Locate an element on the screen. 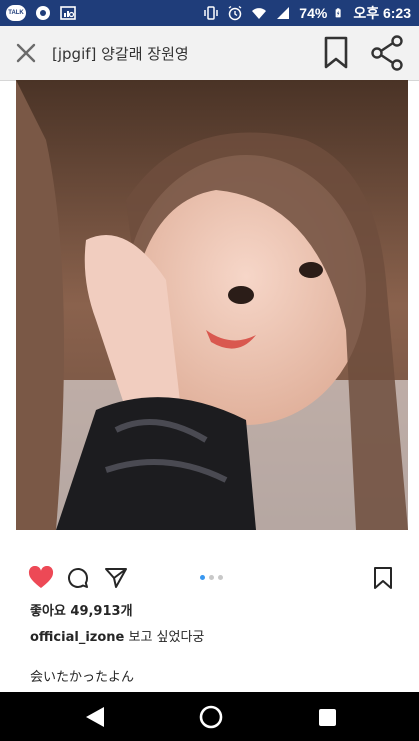 This screenshot has width=419, height=741. carousel-dot-active is located at coordinates (202, 577).